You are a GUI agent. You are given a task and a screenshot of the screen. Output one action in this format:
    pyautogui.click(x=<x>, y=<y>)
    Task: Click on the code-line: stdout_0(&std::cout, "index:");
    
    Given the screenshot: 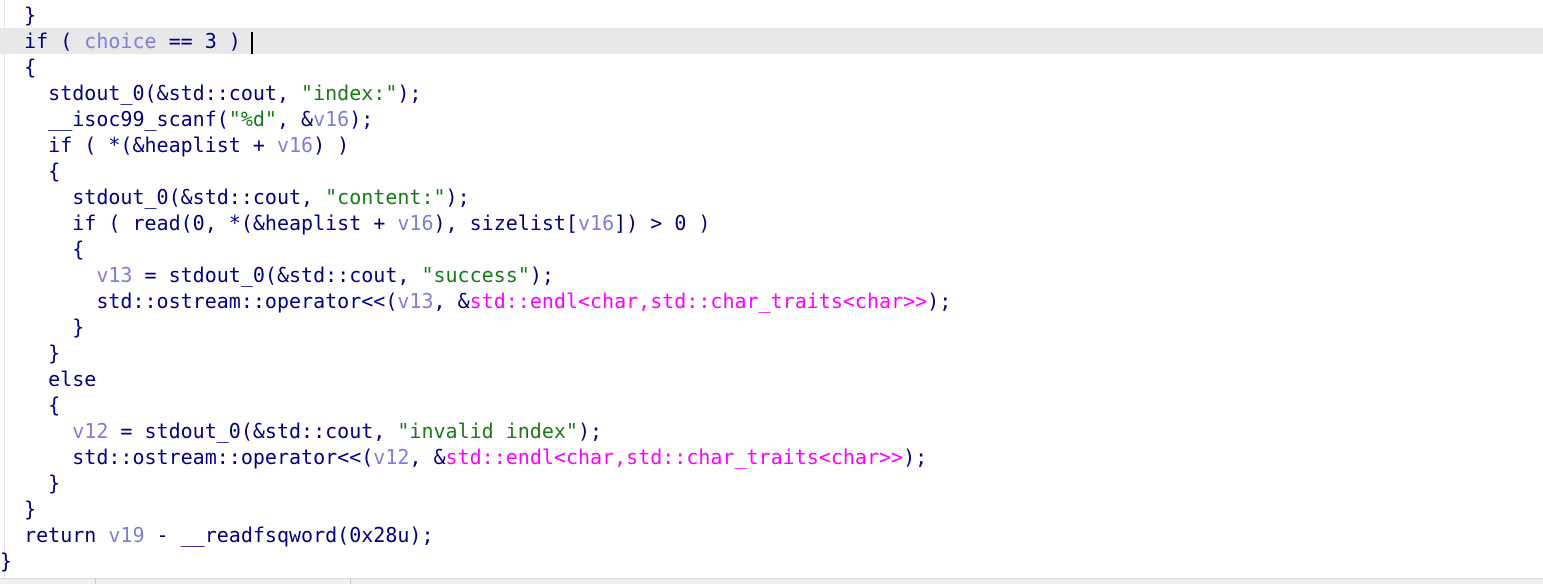 What is the action you would take?
    pyautogui.click(x=771, y=93)
    